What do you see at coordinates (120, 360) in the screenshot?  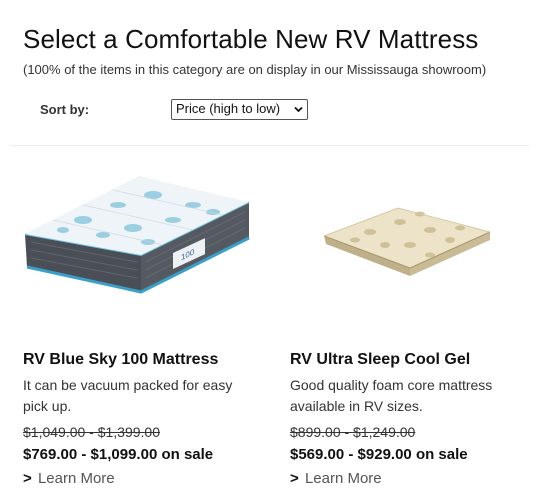 I see `product-name: RV Blue Sky 100 Mattress` at bounding box center [120, 360].